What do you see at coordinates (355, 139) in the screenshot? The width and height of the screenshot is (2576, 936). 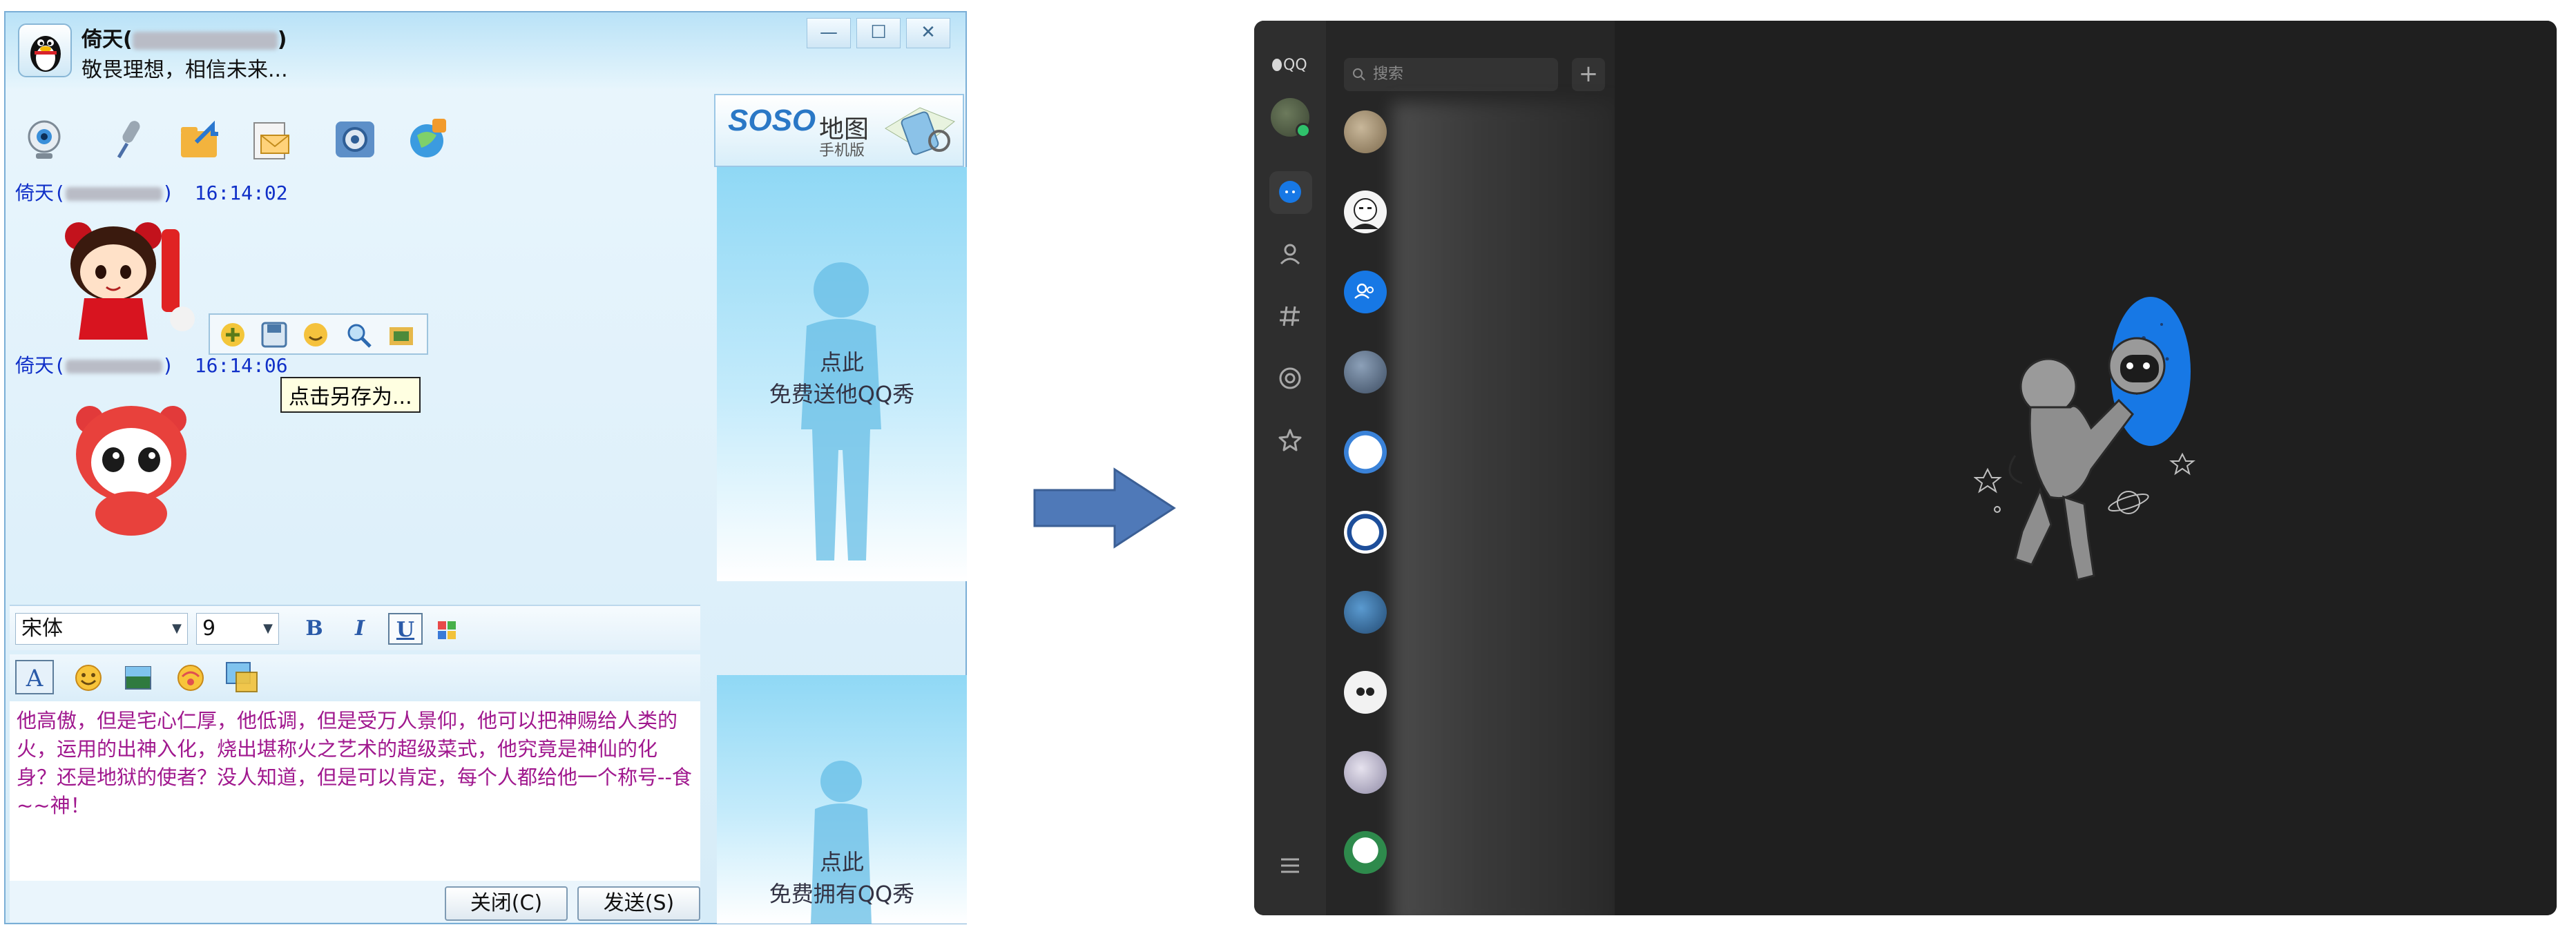 I see `settings-icon` at bounding box center [355, 139].